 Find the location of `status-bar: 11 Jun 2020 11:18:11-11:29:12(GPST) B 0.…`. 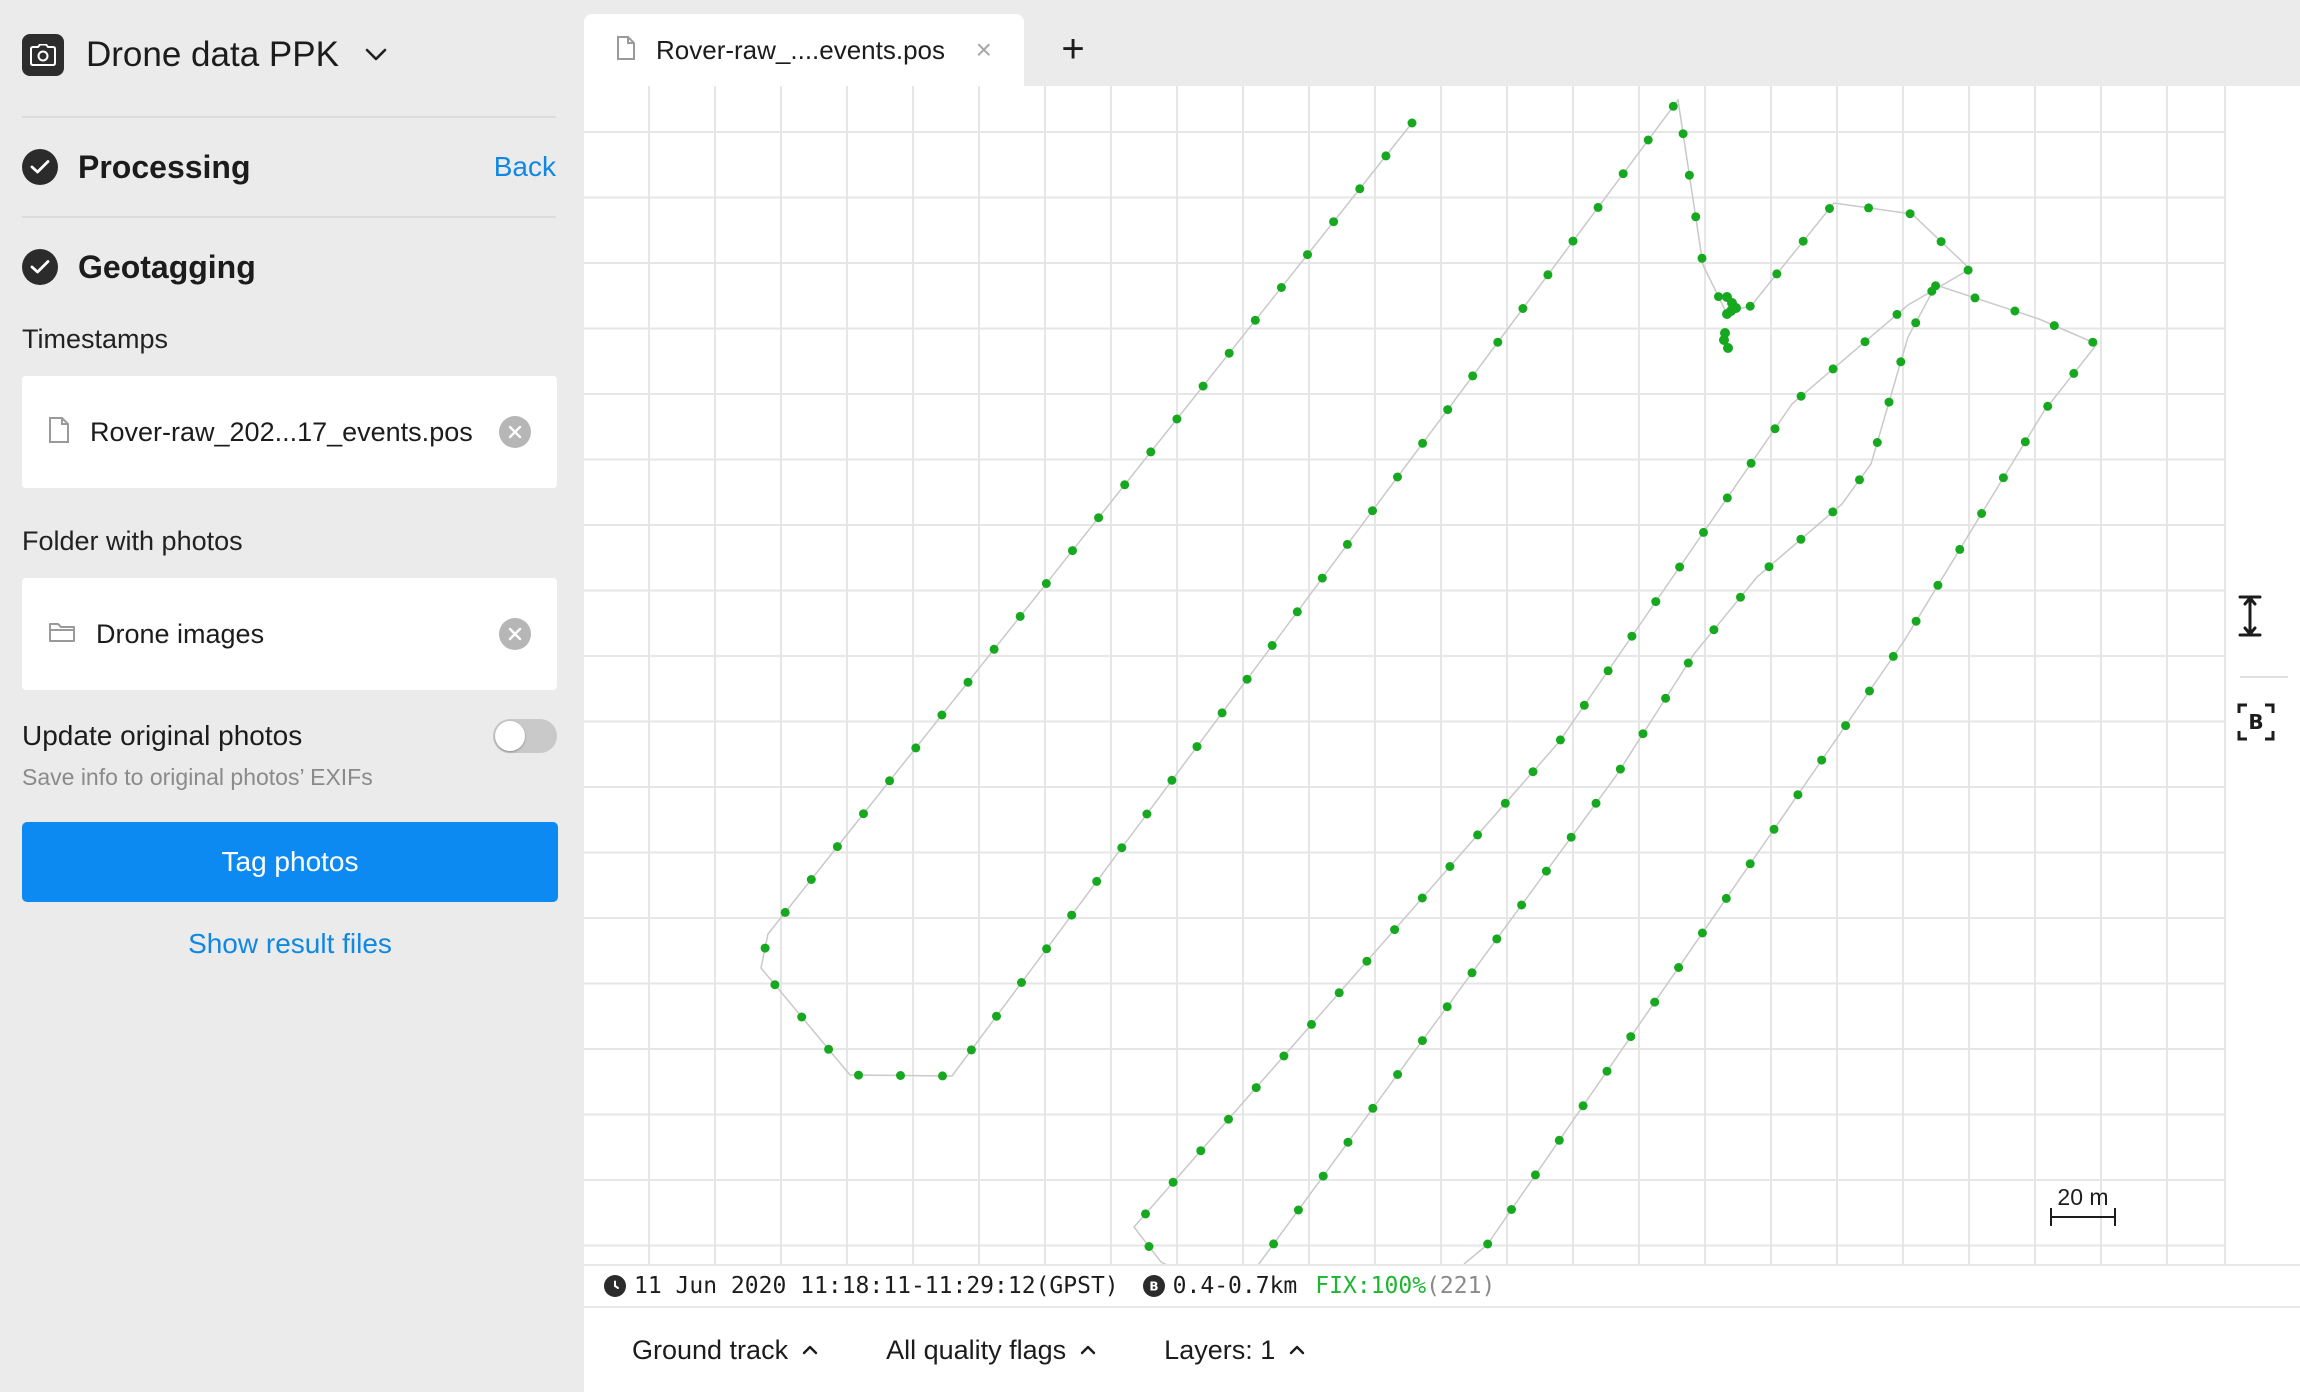

status-bar: 11 Jun 2020 11:18:11-11:29:12(GPST) B 0.… is located at coordinates (1442, 1285).